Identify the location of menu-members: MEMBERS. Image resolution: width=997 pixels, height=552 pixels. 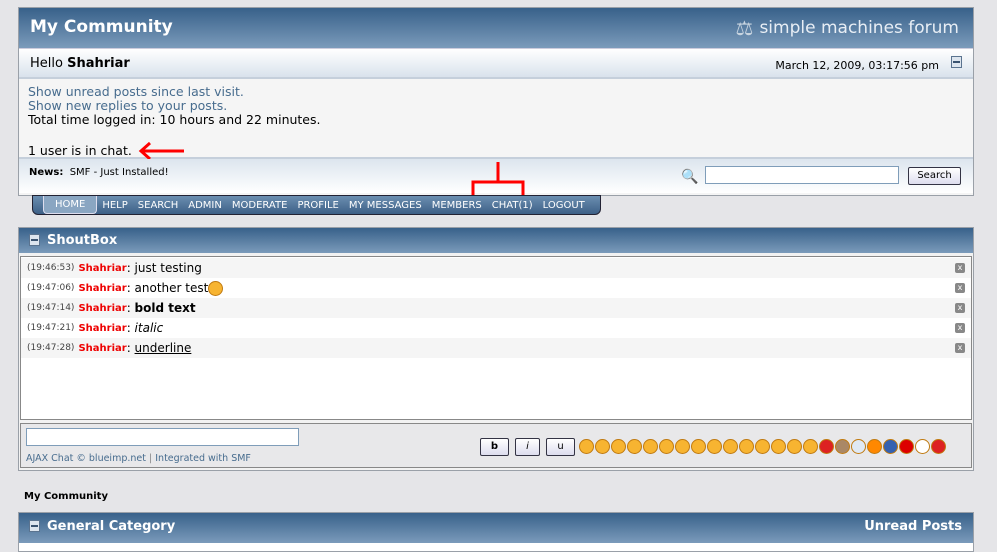
(457, 205).